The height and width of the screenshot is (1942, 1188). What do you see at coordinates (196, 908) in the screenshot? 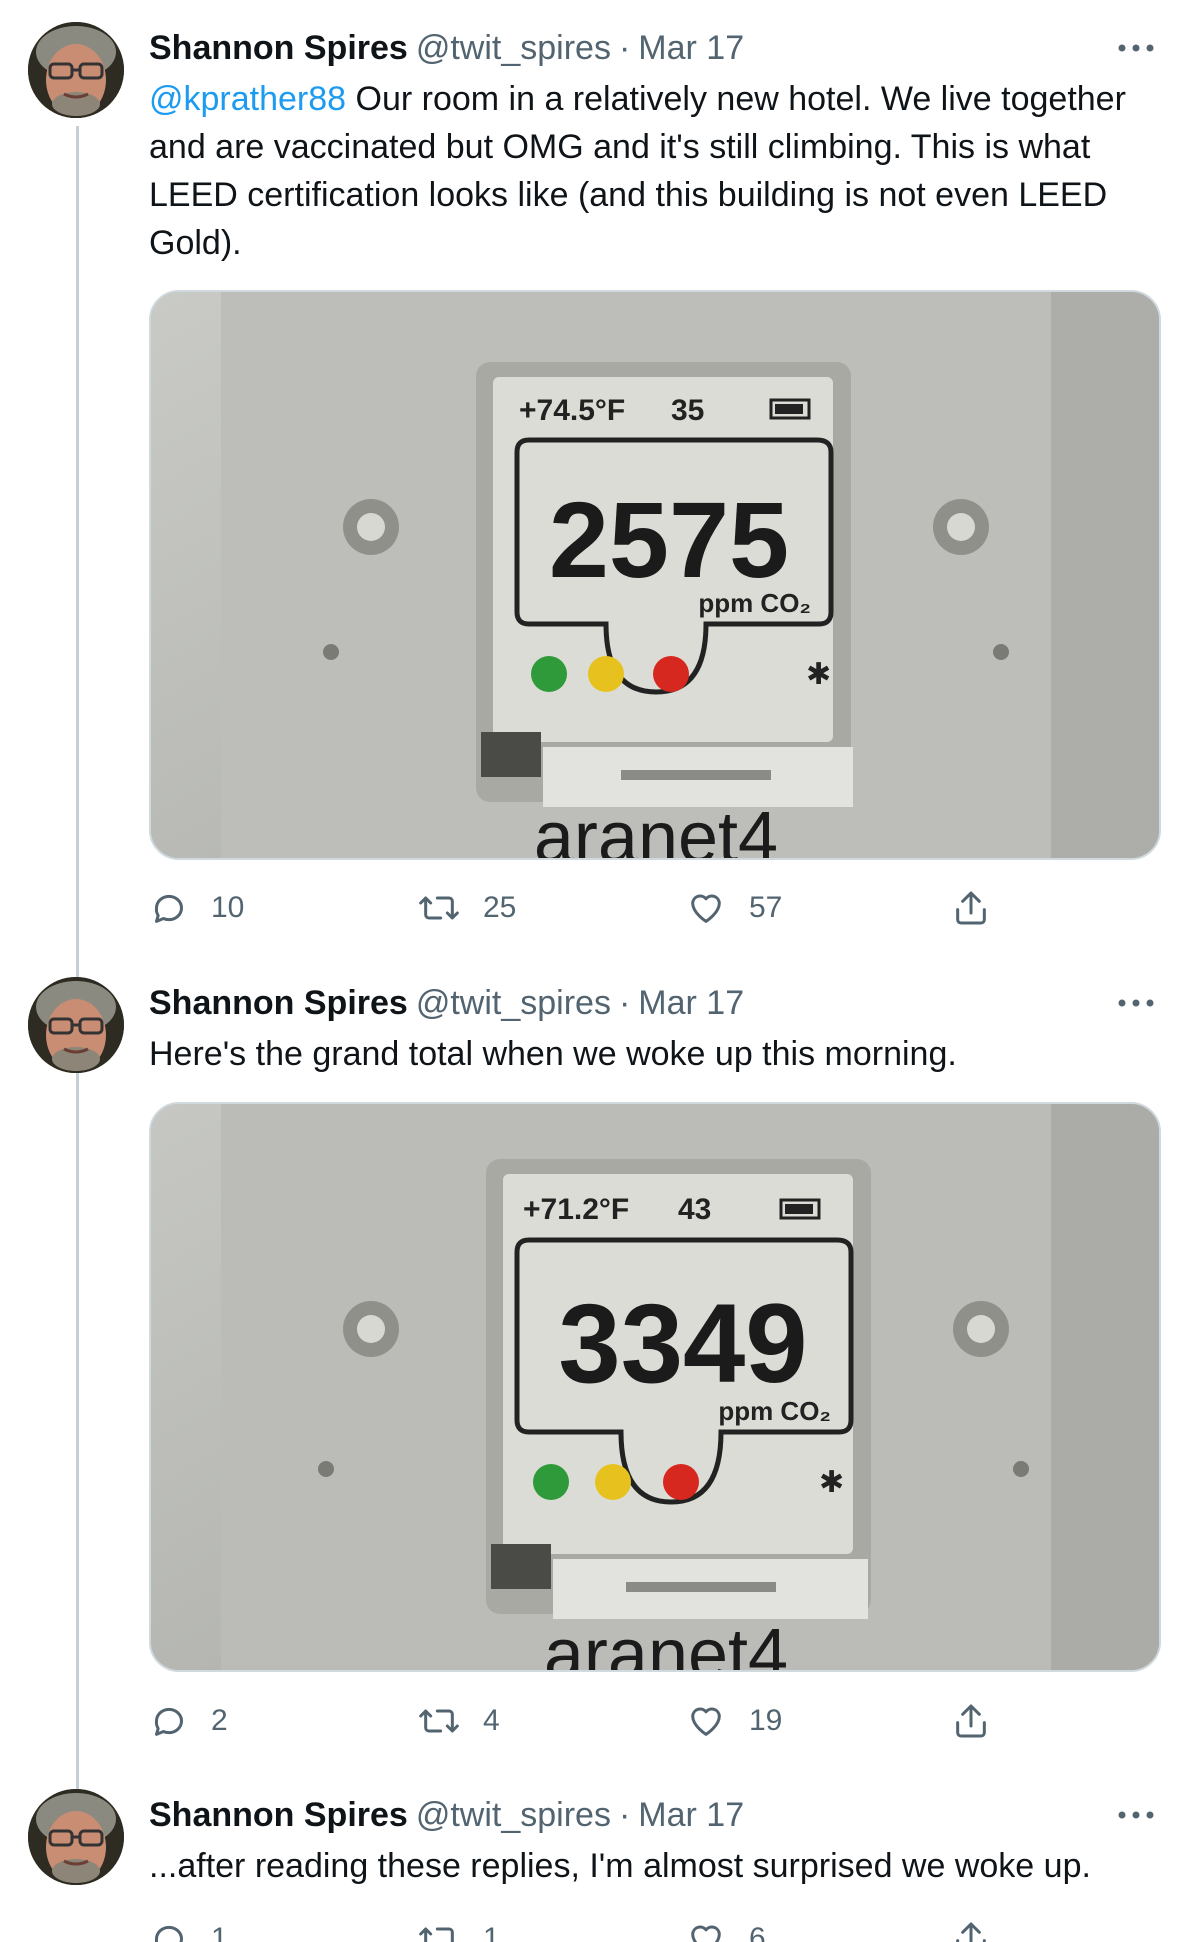
I see `reply-button: 10` at bounding box center [196, 908].